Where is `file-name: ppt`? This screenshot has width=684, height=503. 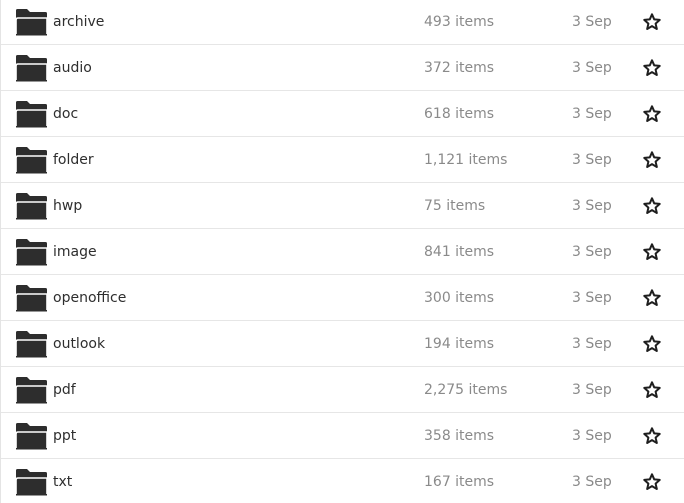
file-name: ppt is located at coordinates (65, 436).